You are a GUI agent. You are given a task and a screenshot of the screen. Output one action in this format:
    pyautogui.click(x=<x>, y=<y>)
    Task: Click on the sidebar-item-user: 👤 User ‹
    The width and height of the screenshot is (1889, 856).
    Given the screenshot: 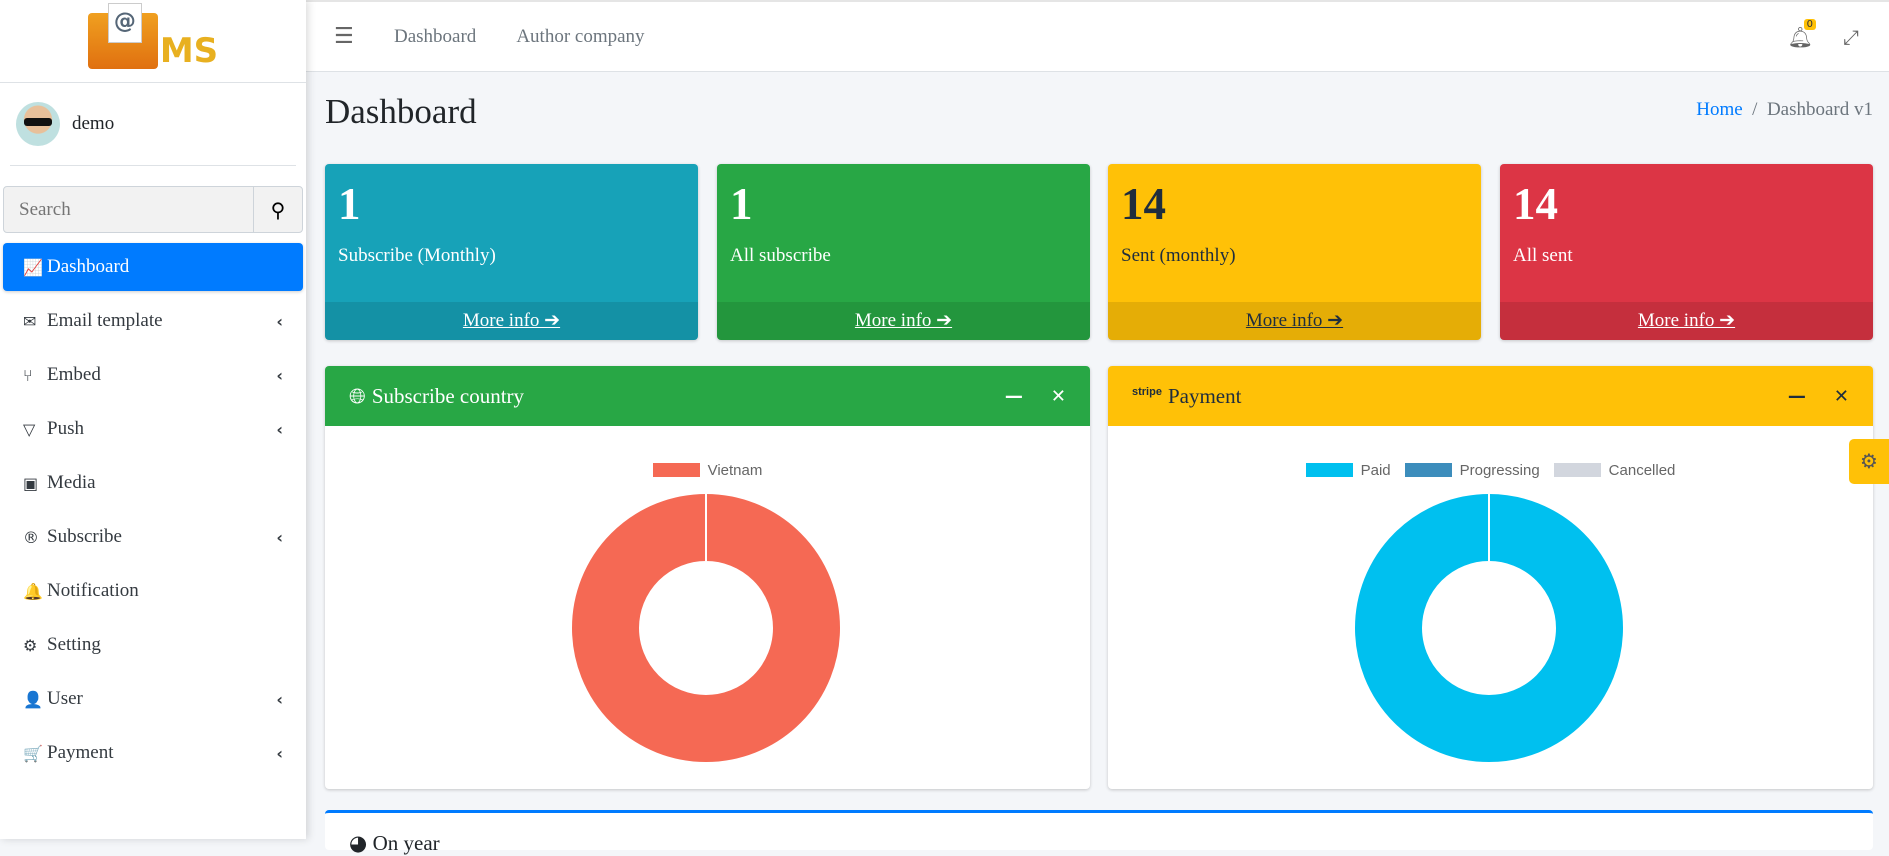 What is the action you would take?
    pyautogui.click(x=153, y=699)
    